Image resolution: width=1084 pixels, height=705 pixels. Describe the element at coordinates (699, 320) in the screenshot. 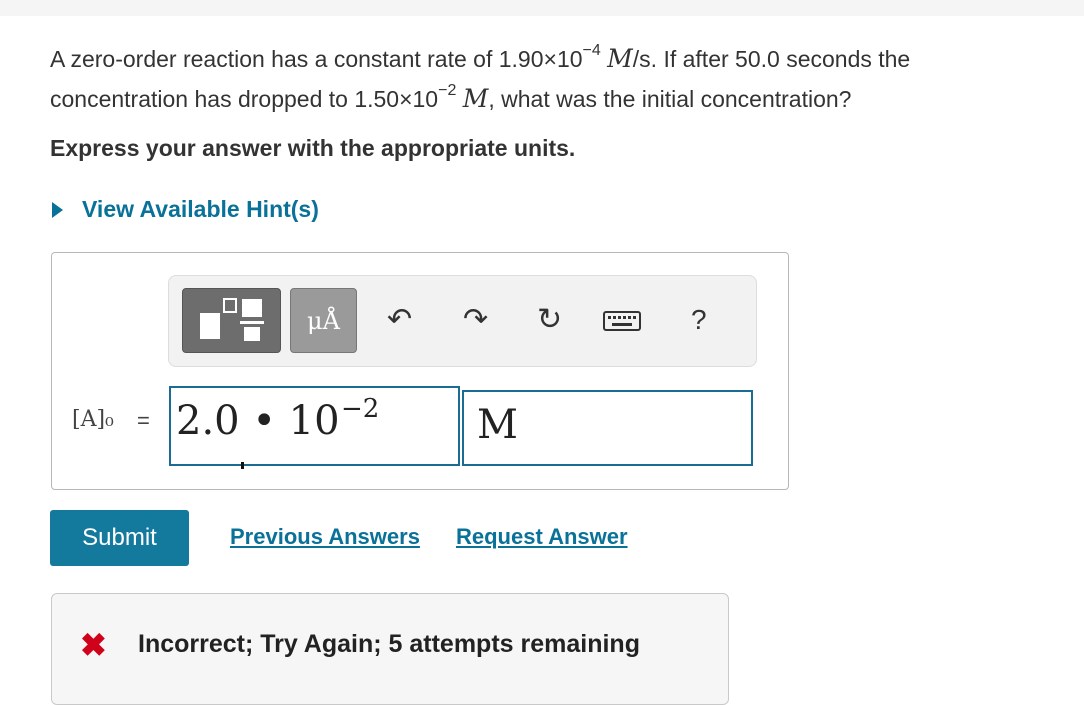

I see `help-button: ?` at that location.